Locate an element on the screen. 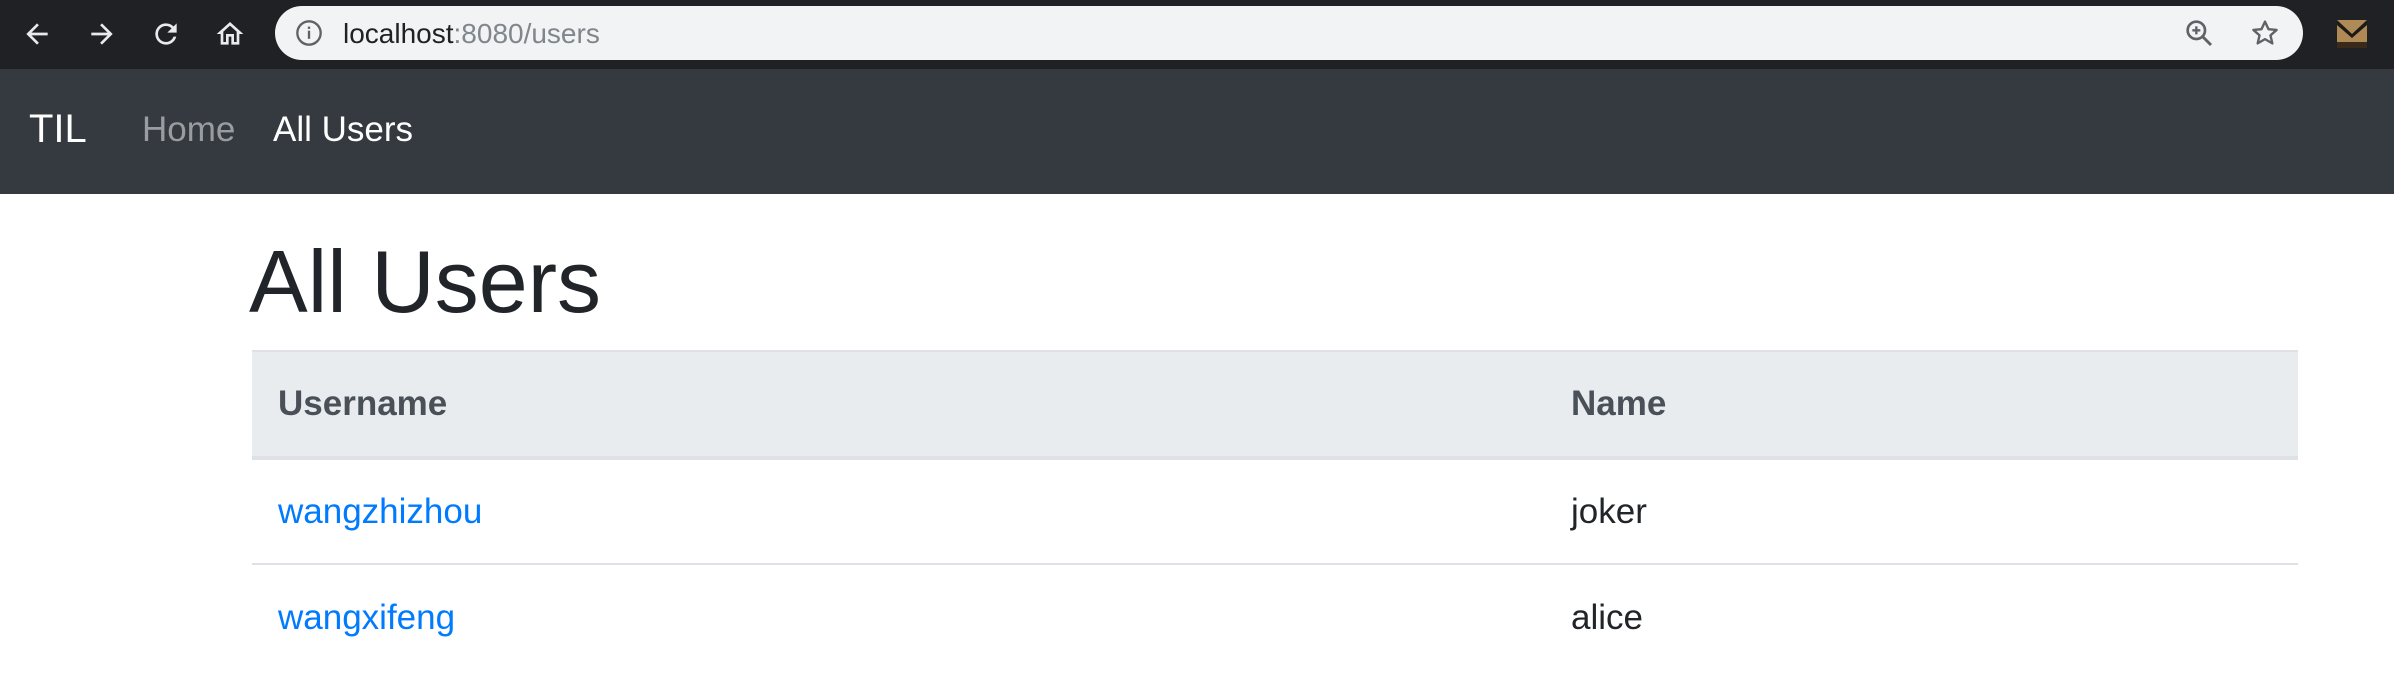 This screenshot has width=2394, height=680. table-header-row: Username Name is located at coordinates (1275, 405).